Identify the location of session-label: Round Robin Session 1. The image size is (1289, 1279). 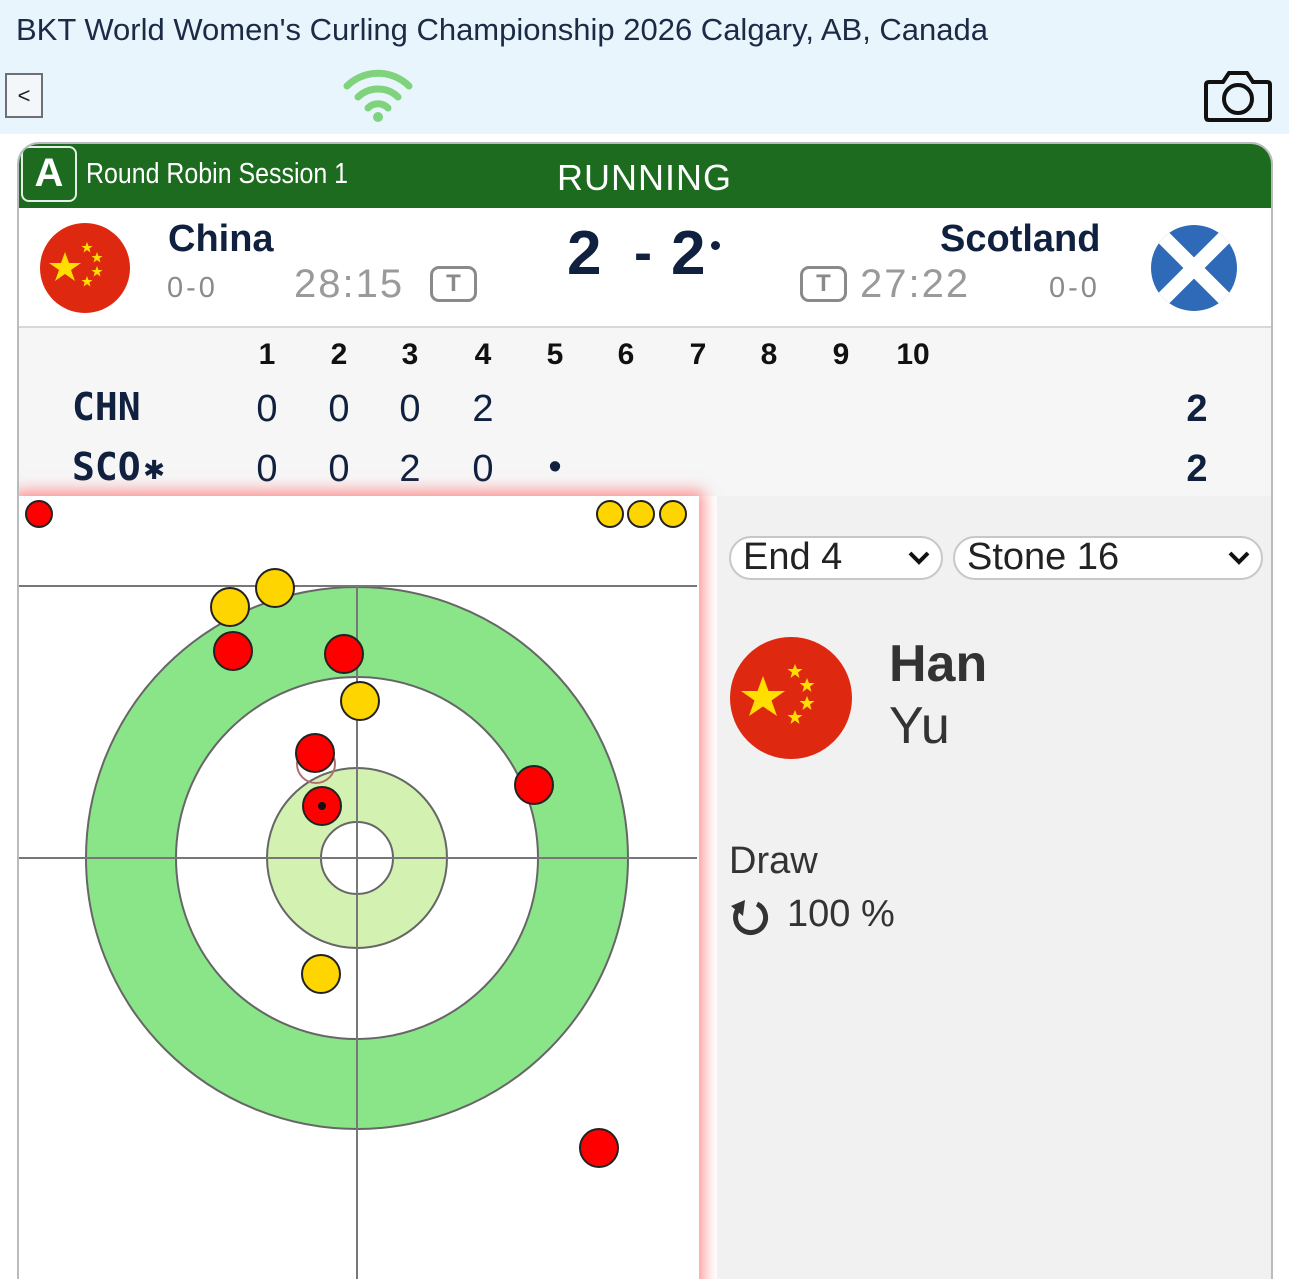
(217, 174).